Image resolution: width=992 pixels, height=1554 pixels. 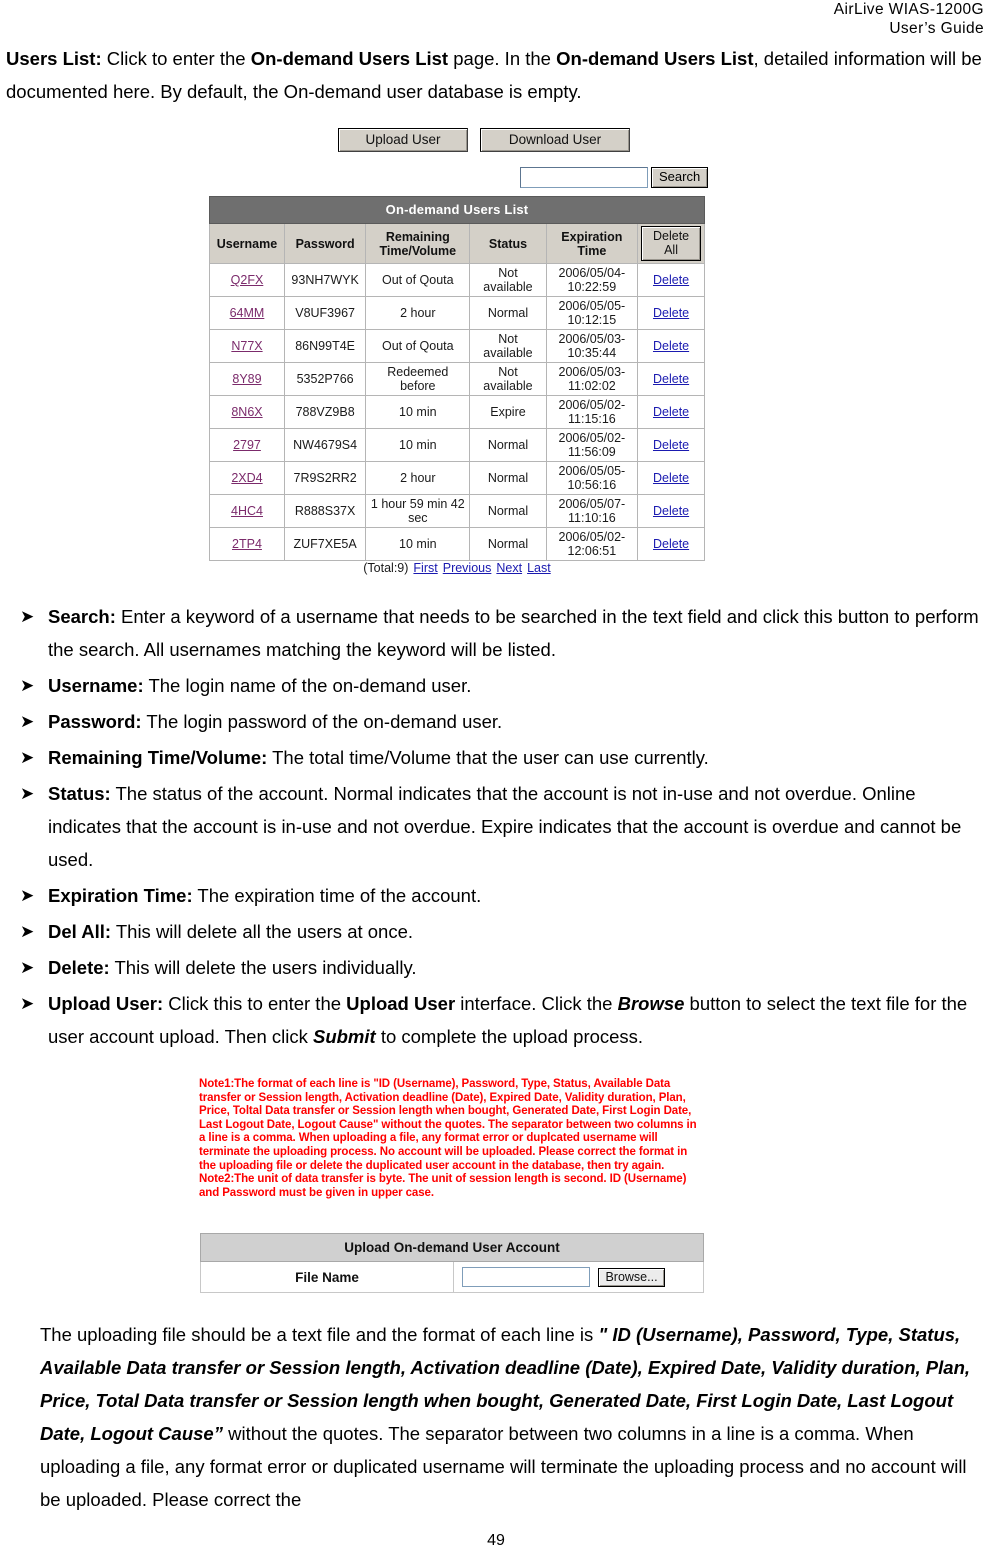 What do you see at coordinates (418, 412) in the screenshot?
I see `cell-remaining: 10 min` at bounding box center [418, 412].